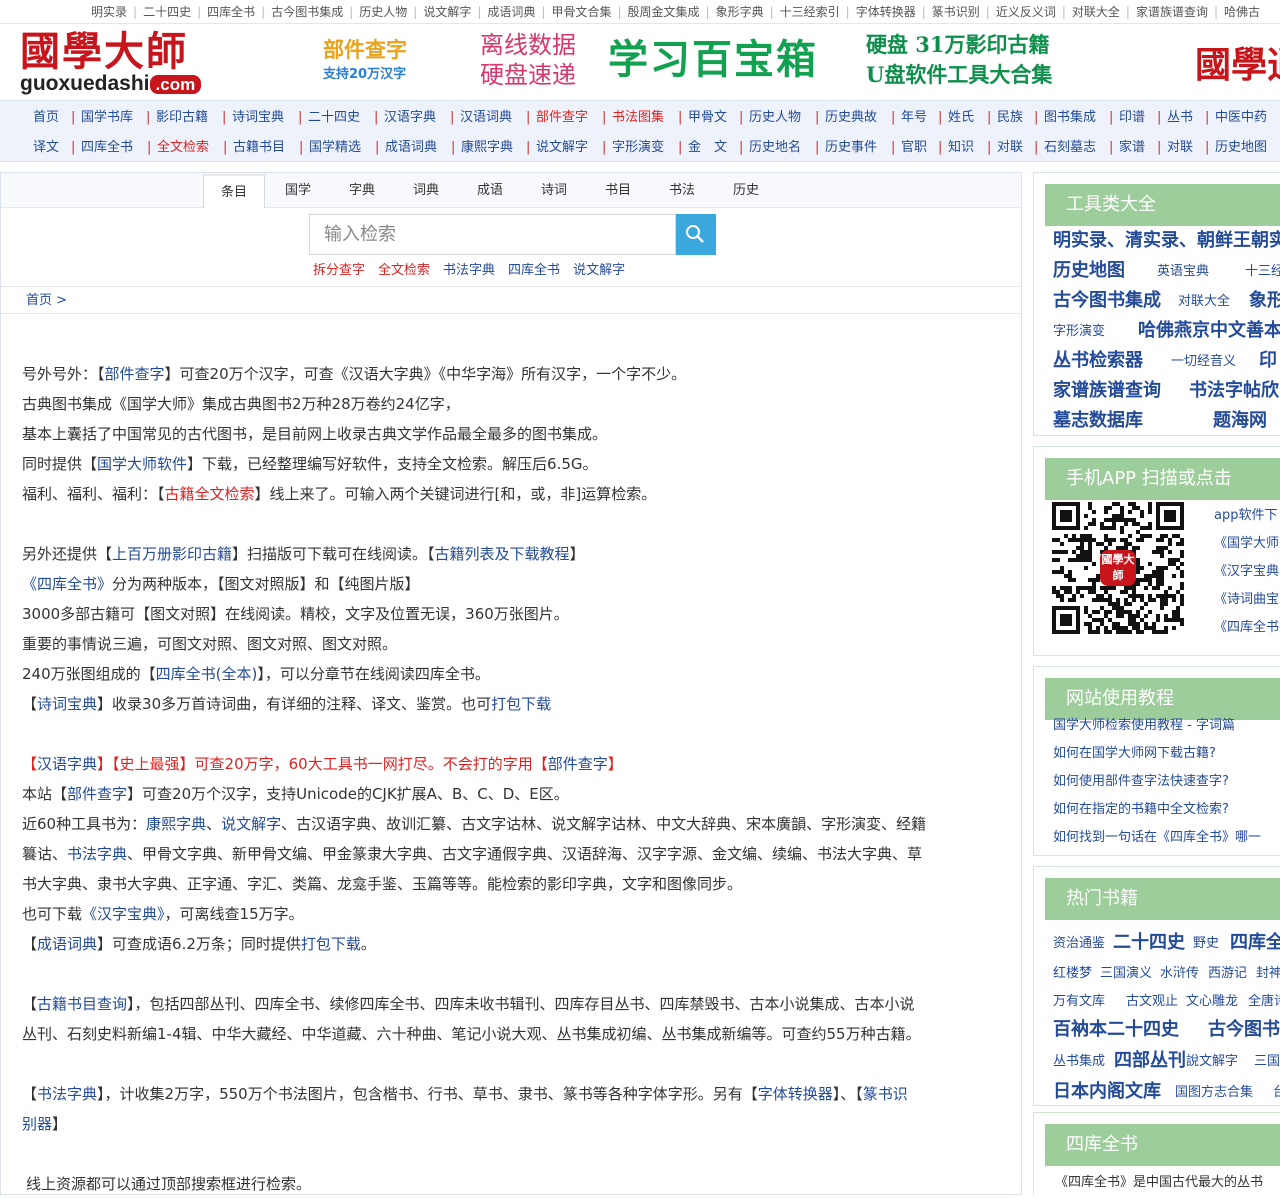  What do you see at coordinates (67, 944) in the screenshot?
I see `link-idiom-dict: 成语词典` at bounding box center [67, 944].